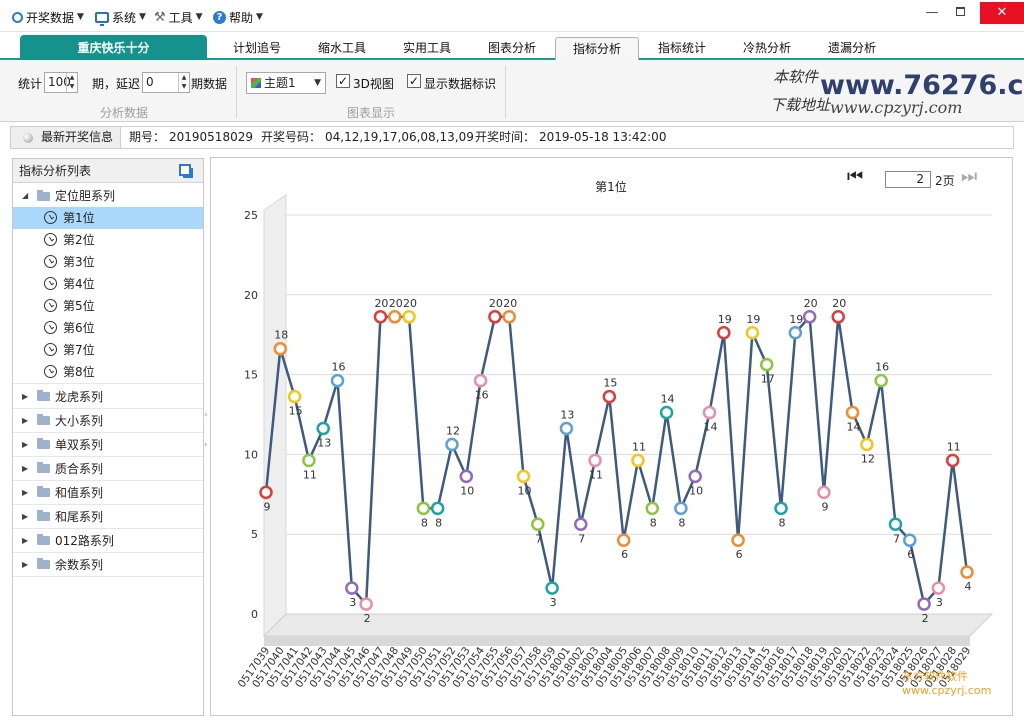 The image size is (1024, 728). I want to click on maximize-icon, so click(960, 11).